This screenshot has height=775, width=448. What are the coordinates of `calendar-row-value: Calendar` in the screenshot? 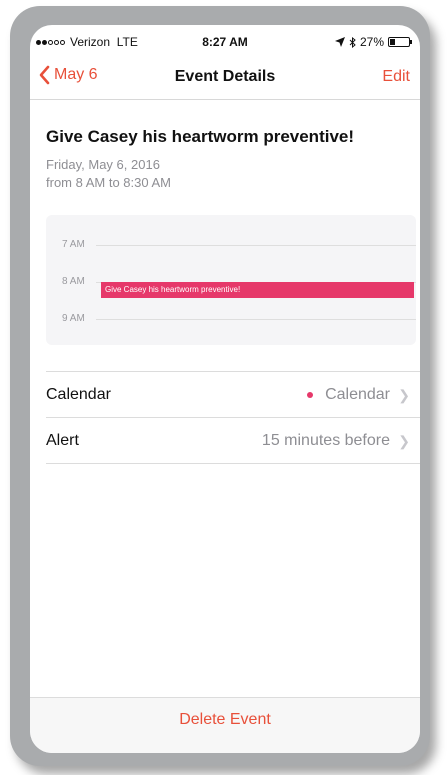 It's located at (348, 395).